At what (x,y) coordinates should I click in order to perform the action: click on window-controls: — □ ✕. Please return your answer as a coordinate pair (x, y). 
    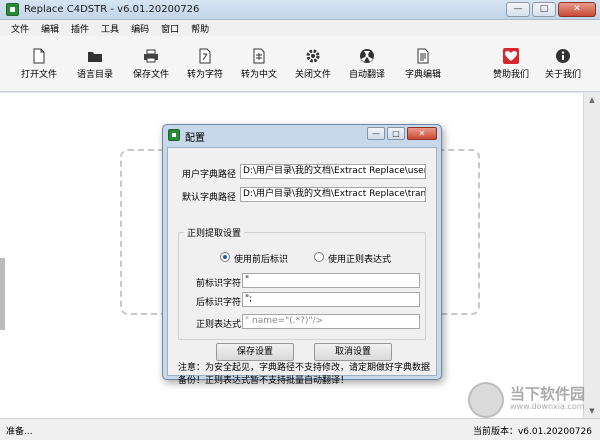
    Looking at the image, I should click on (551, 9).